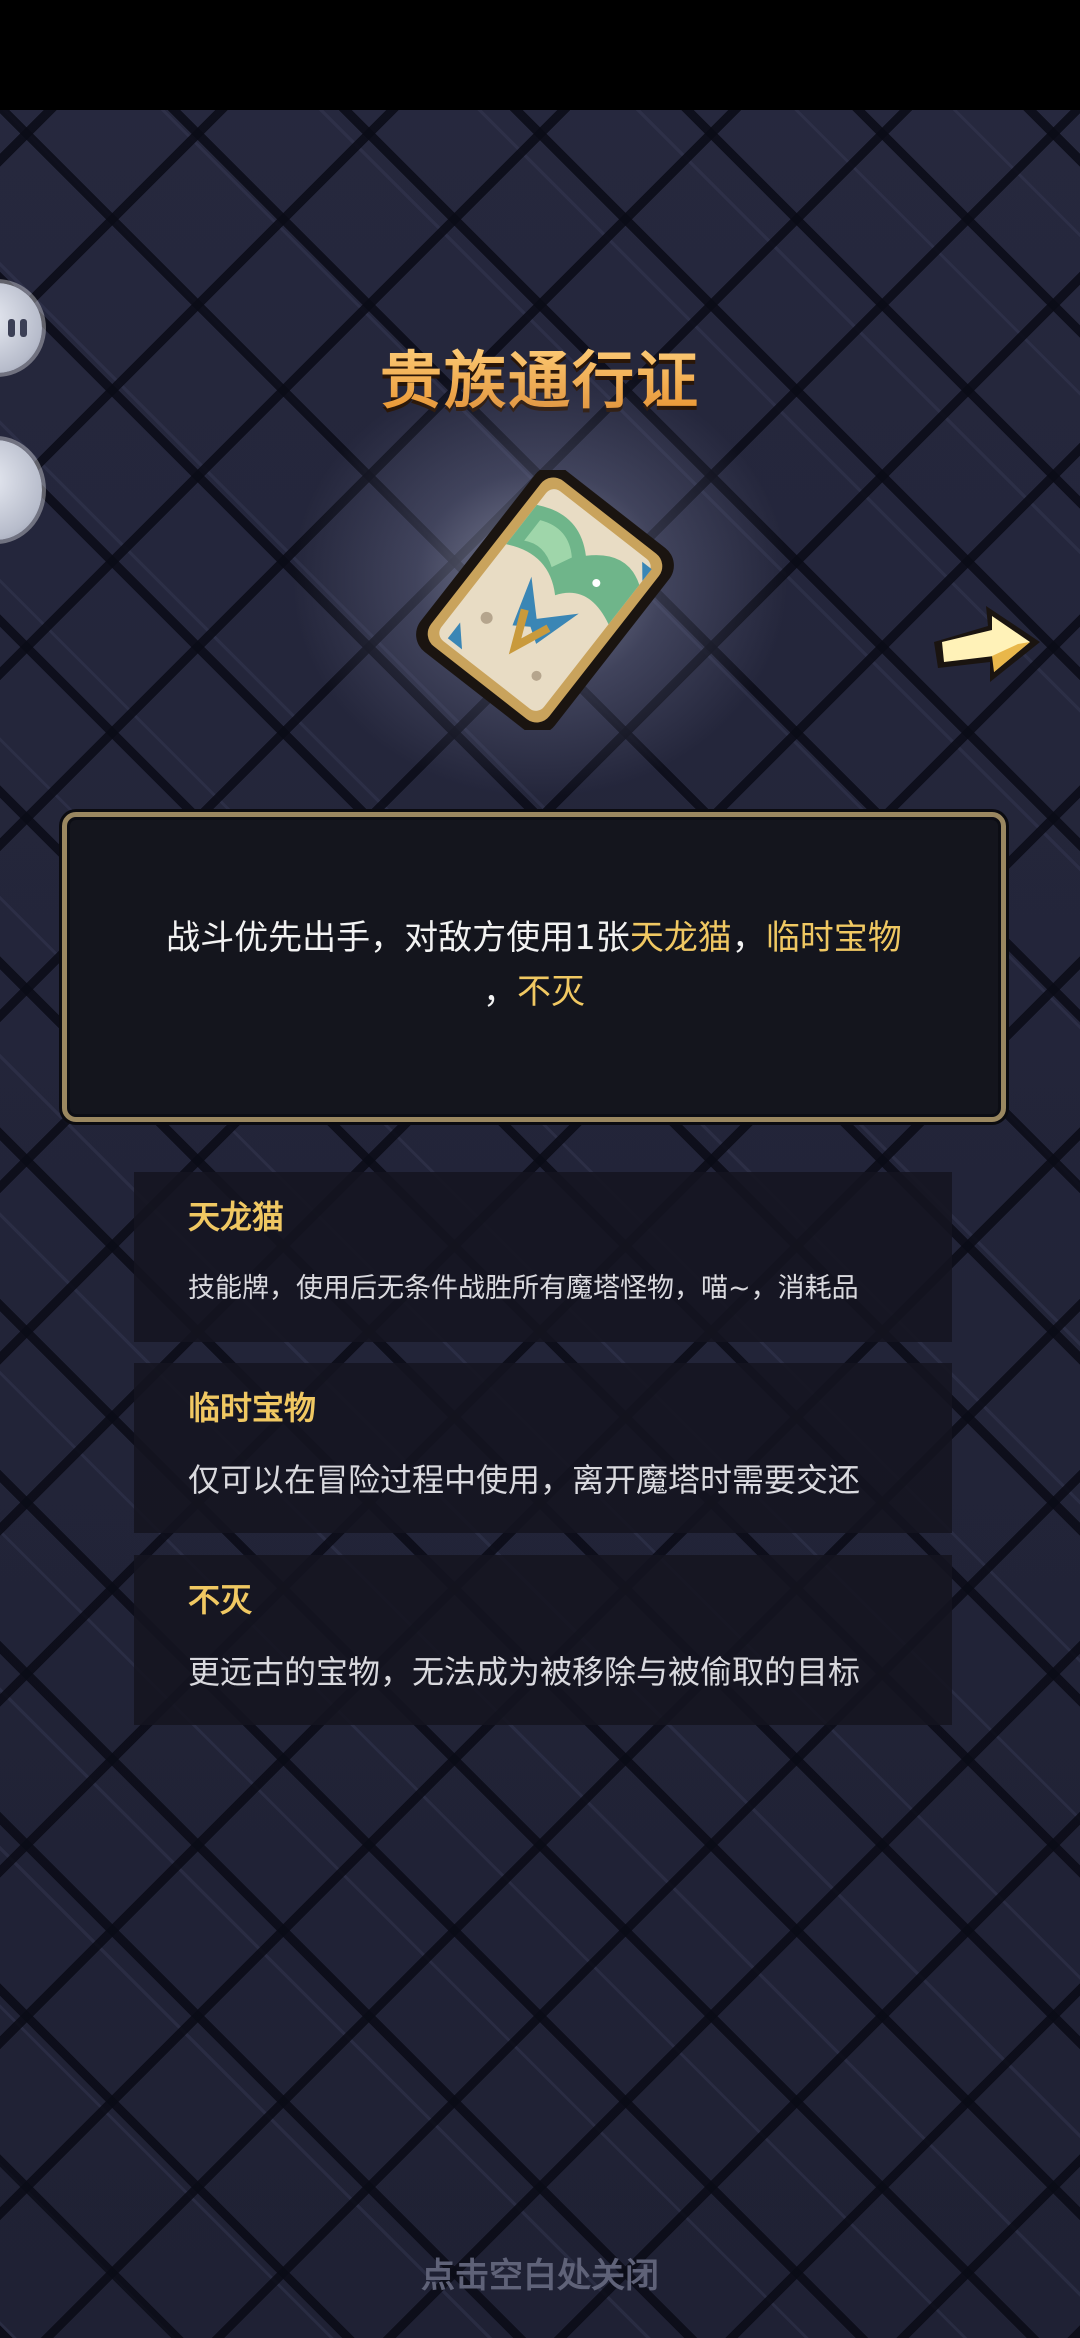  What do you see at coordinates (398, 938) in the screenshot?
I see `description-text: 战斗优先出手，对敌方使用1张` at bounding box center [398, 938].